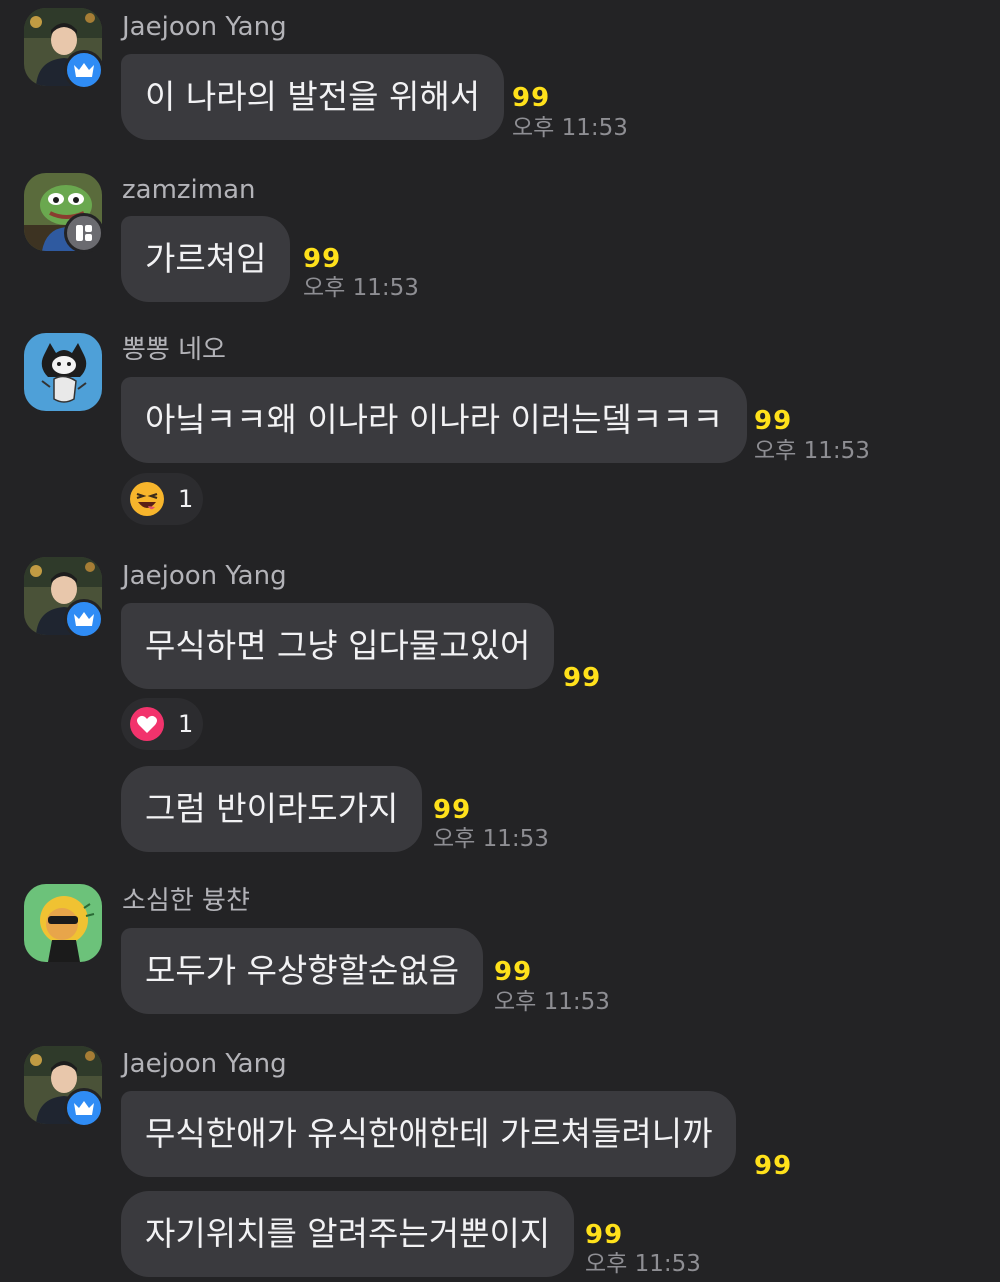 This screenshot has width=1000, height=1282. Describe the element at coordinates (434, 420) in the screenshot. I see `message-bubble: 아닠ㅋㅋ왜 이나라 이나라 이러는뎈ㅋㅋㅋ` at that location.